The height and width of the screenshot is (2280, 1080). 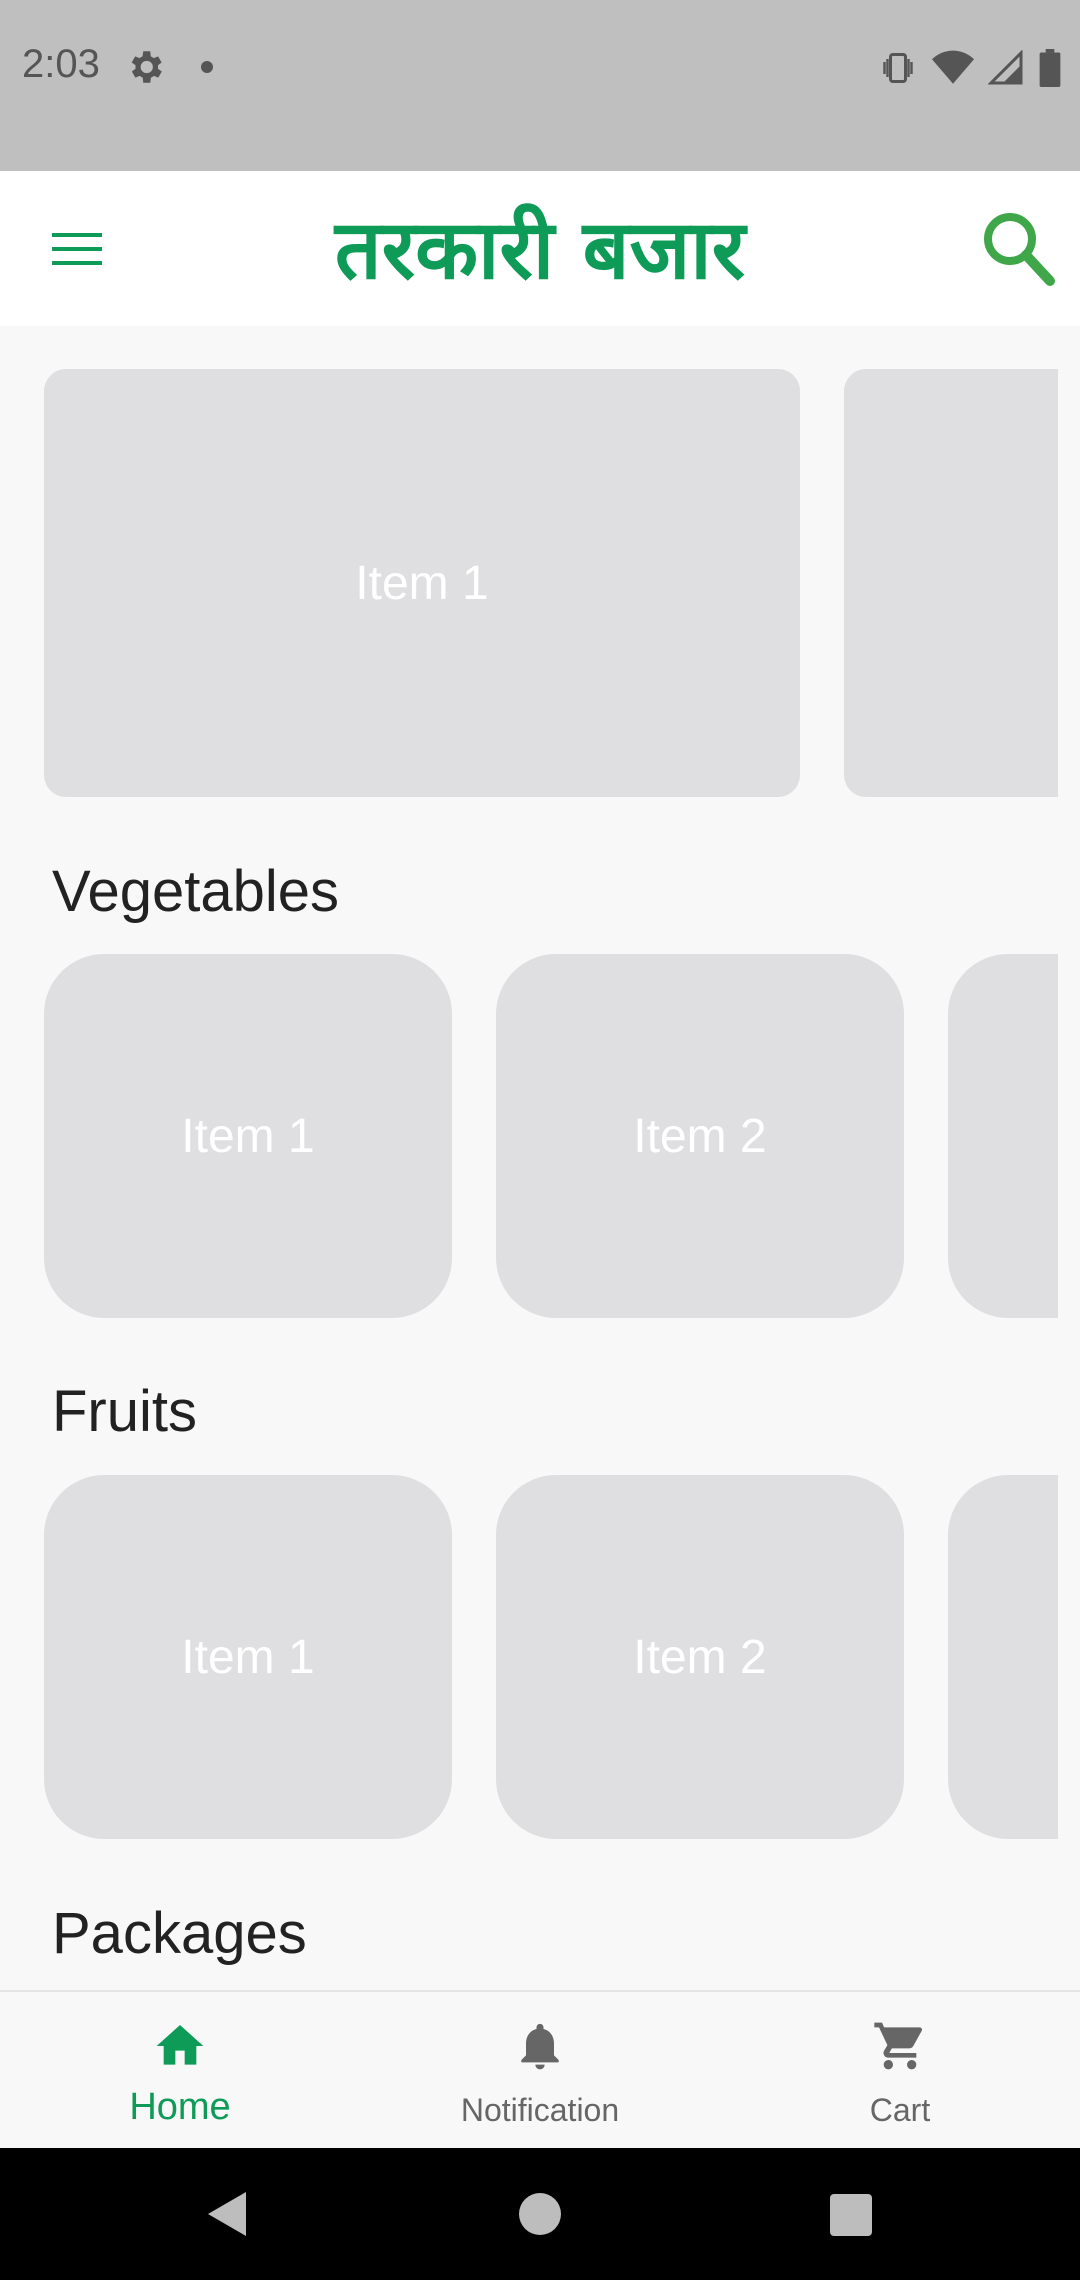 I want to click on fruit-item-card: Item 1, so click(x=248, y=1657).